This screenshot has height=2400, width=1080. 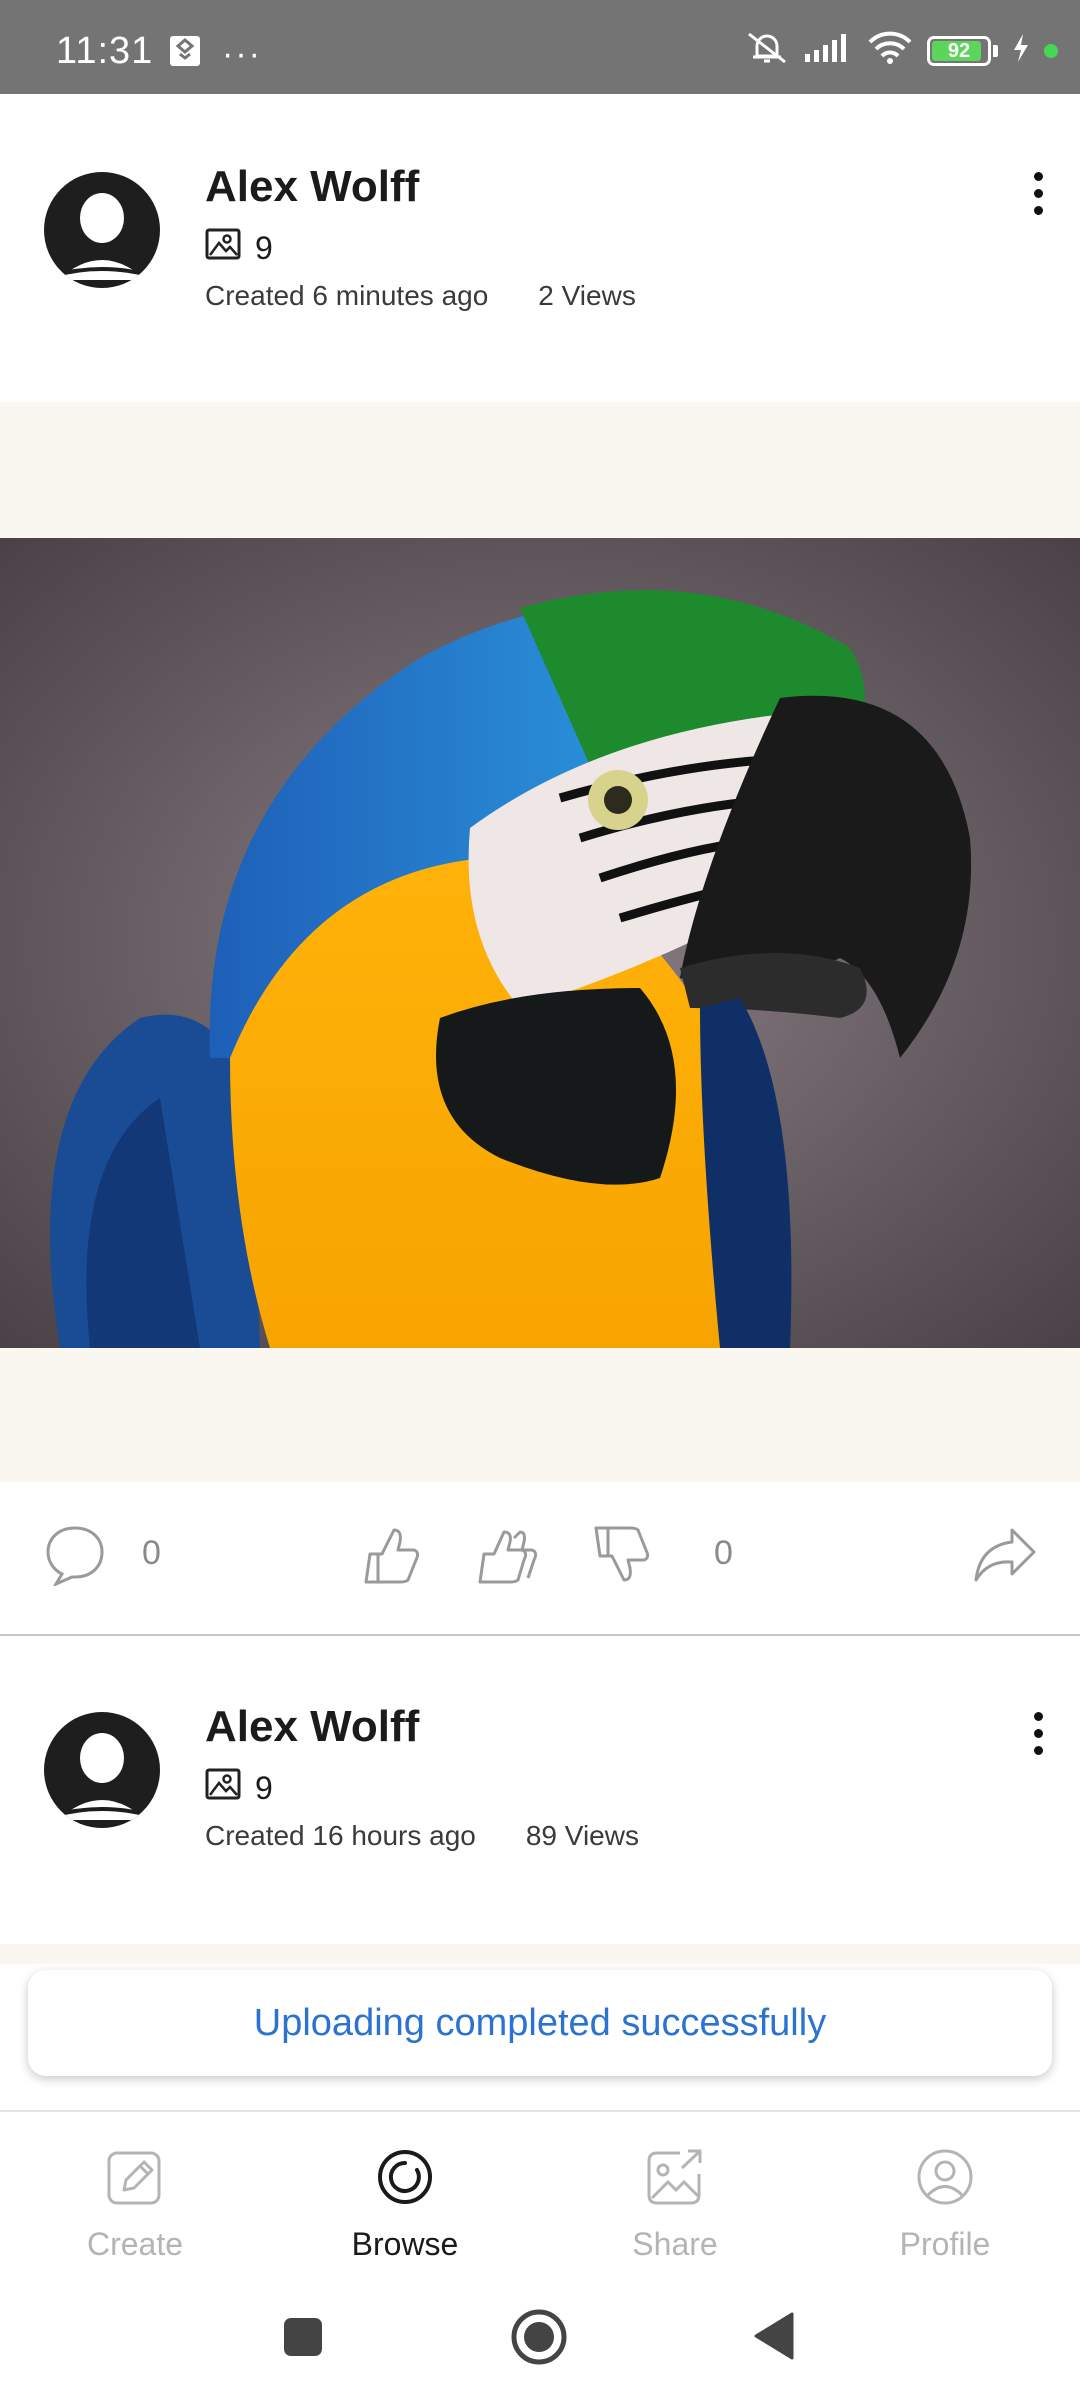 What do you see at coordinates (1005, 1556) in the screenshot?
I see `share-arrow-icon` at bounding box center [1005, 1556].